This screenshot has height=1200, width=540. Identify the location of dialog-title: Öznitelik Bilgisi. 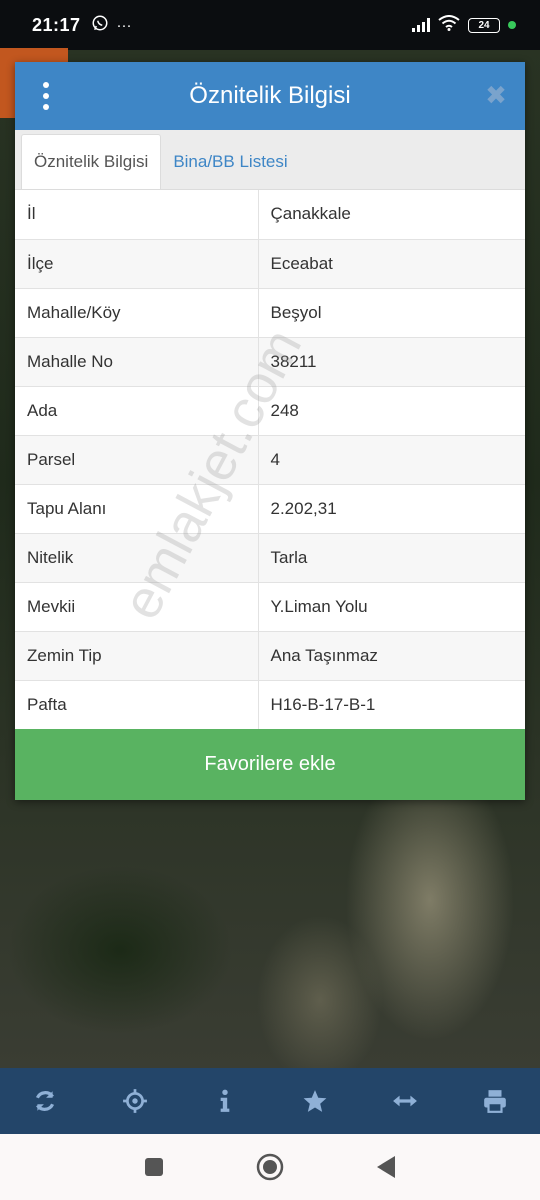
(270, 95).